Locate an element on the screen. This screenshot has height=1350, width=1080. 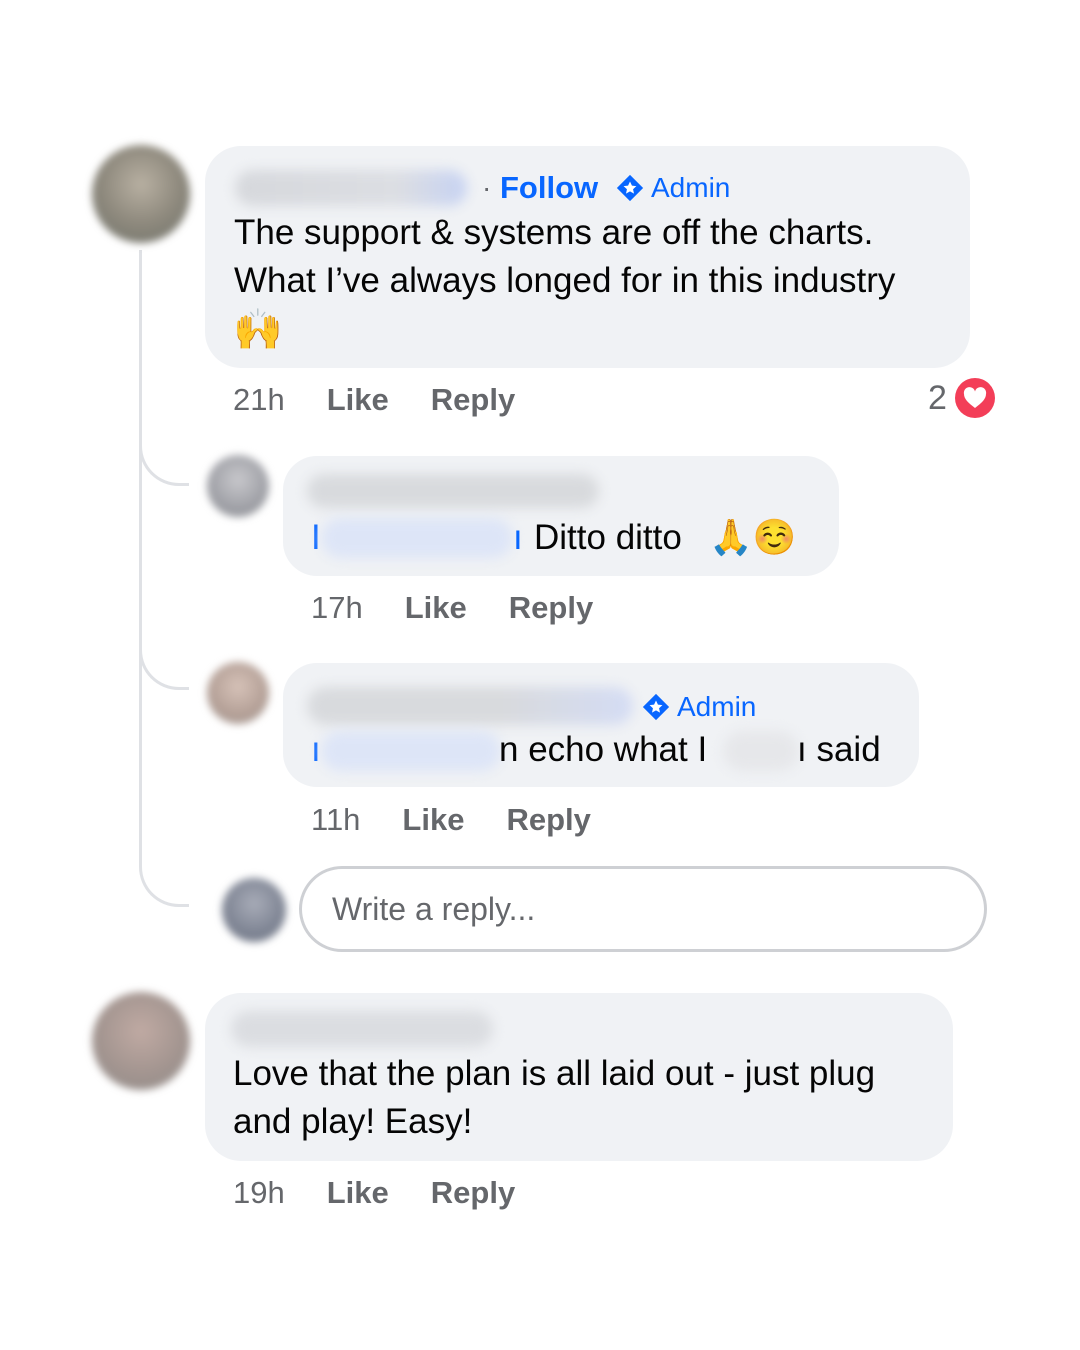
raising-hands-emoji: 🙌 is located at coordinates (258, 330).